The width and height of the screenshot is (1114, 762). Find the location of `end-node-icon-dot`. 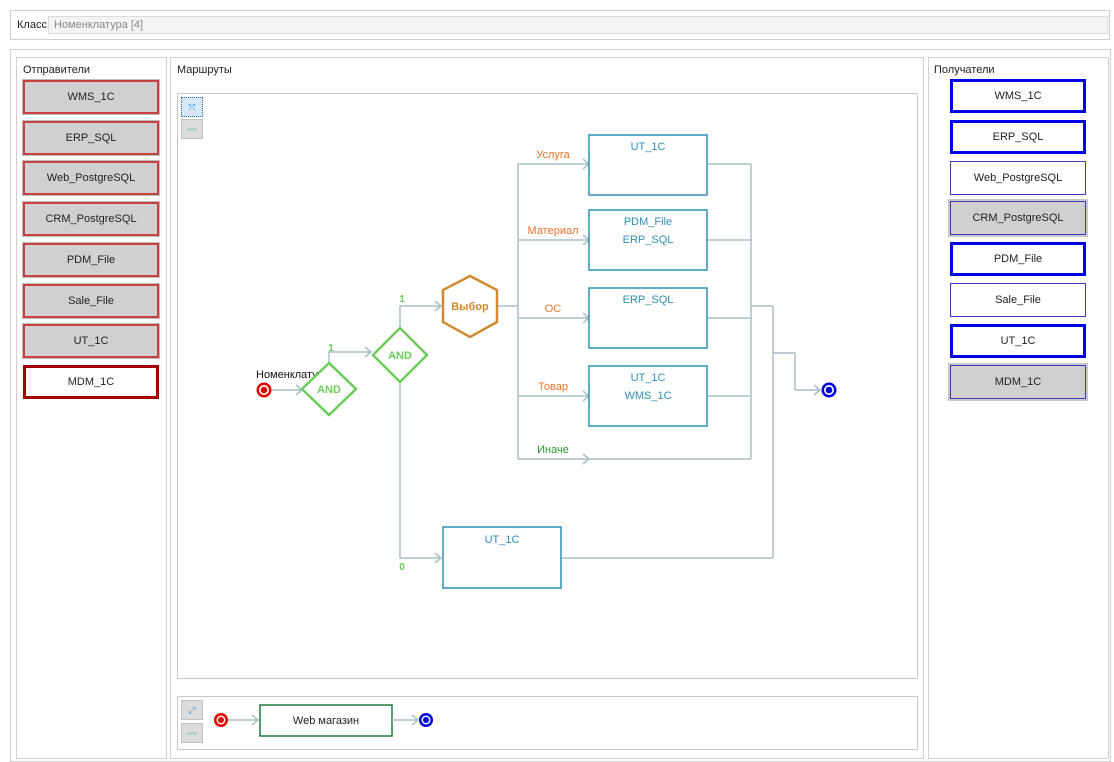

end-node-icon-dot is located at coordinates (829, 390).